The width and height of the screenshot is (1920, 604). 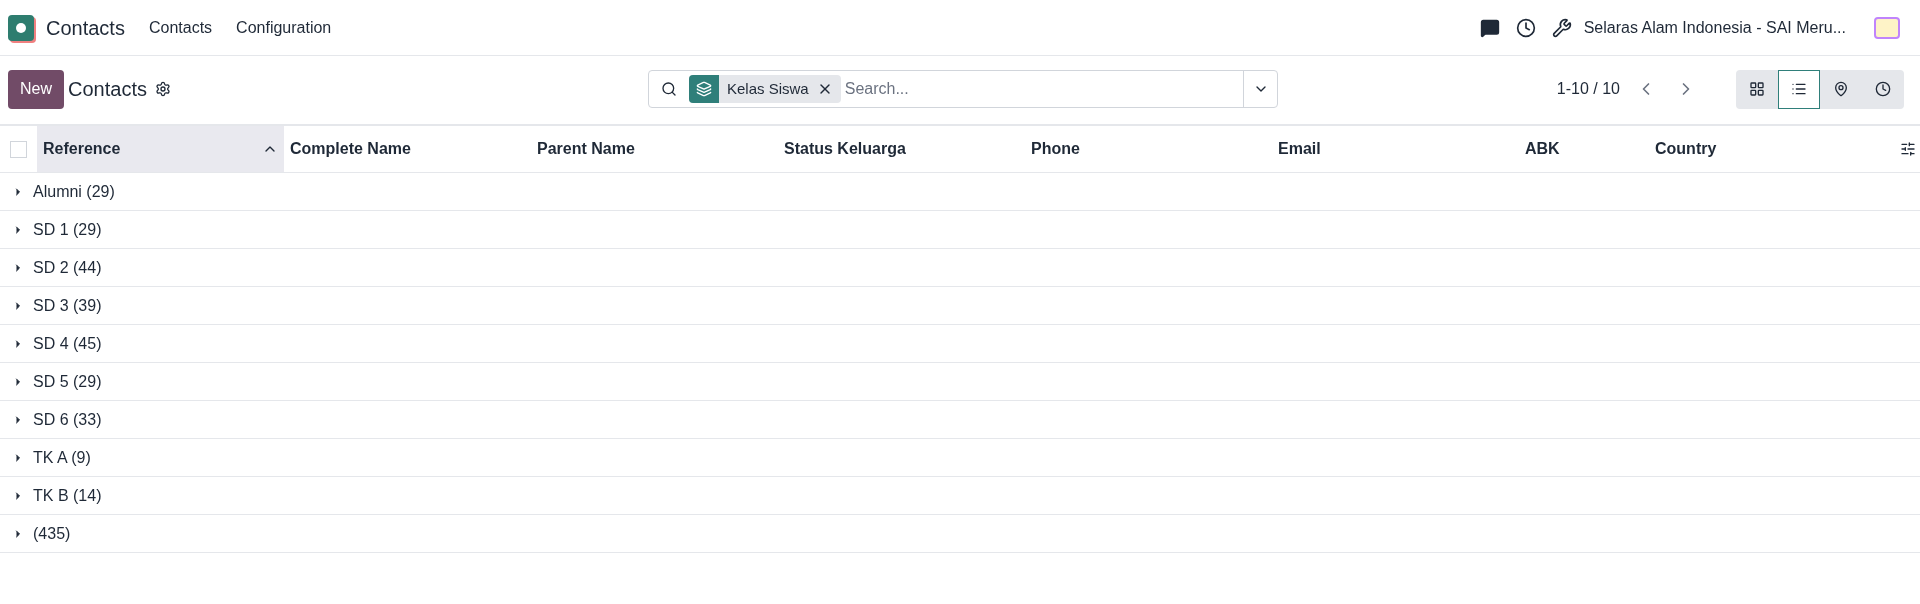 I want to click on group-label: TK B (14), so click(x=67, y=495).